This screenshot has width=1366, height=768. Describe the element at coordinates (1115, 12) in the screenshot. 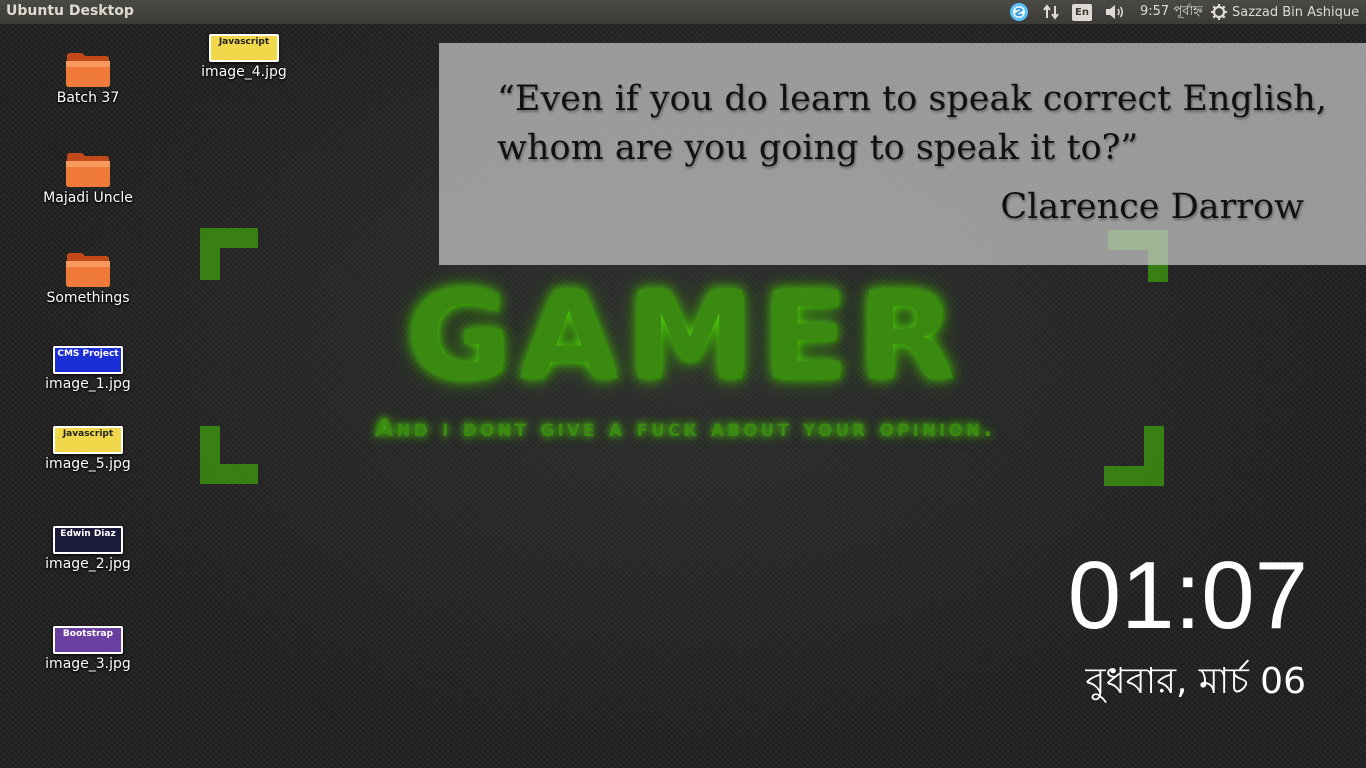

I see `volume-icon` at that location.